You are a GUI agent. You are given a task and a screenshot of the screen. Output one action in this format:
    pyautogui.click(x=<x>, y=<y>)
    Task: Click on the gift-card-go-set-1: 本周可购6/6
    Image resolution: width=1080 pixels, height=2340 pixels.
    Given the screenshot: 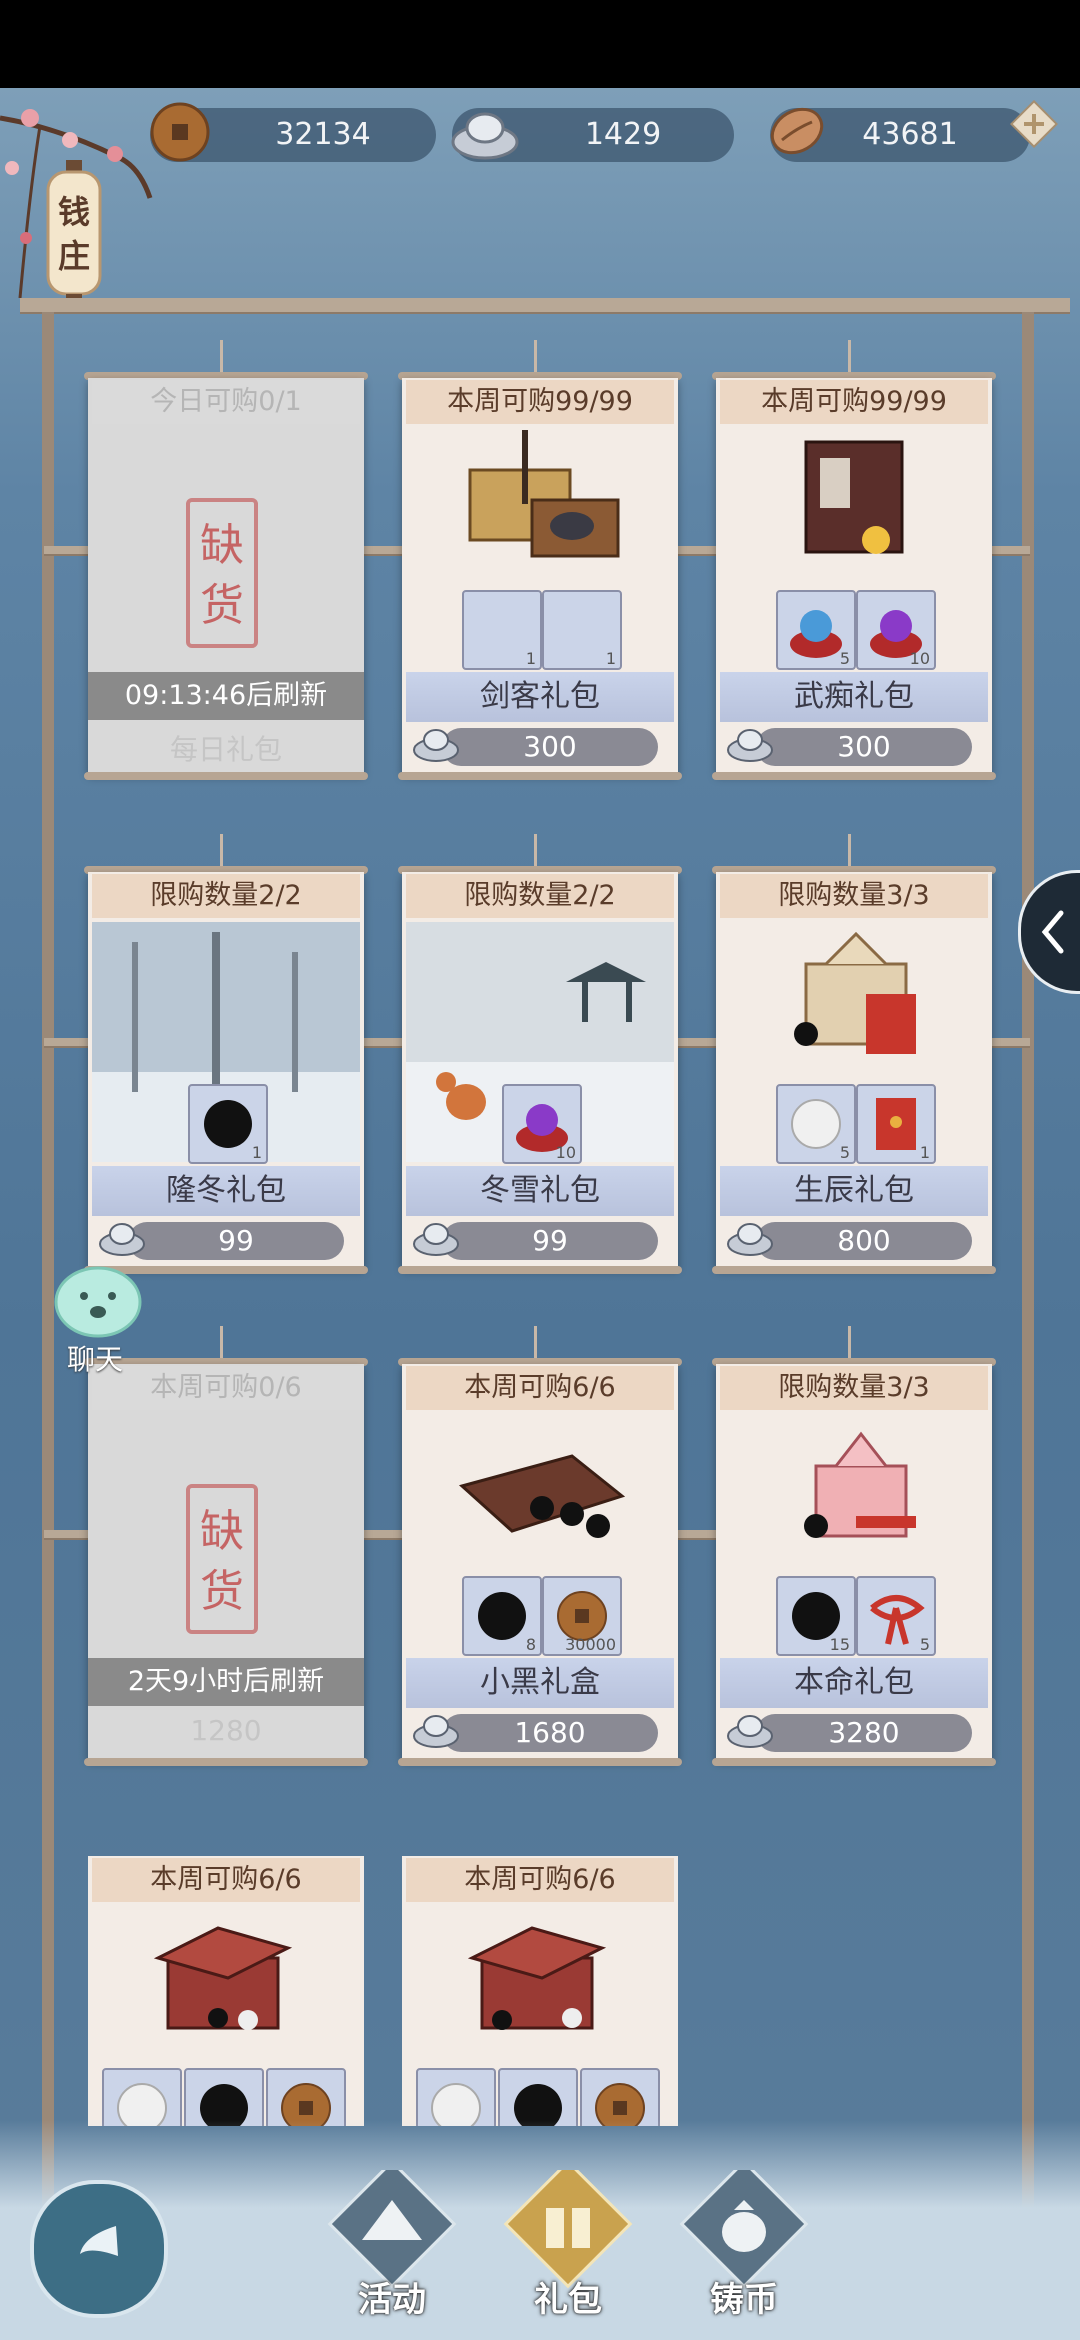 What is the action you would take?
    pyautogui.click(x=226, y=1991)
    